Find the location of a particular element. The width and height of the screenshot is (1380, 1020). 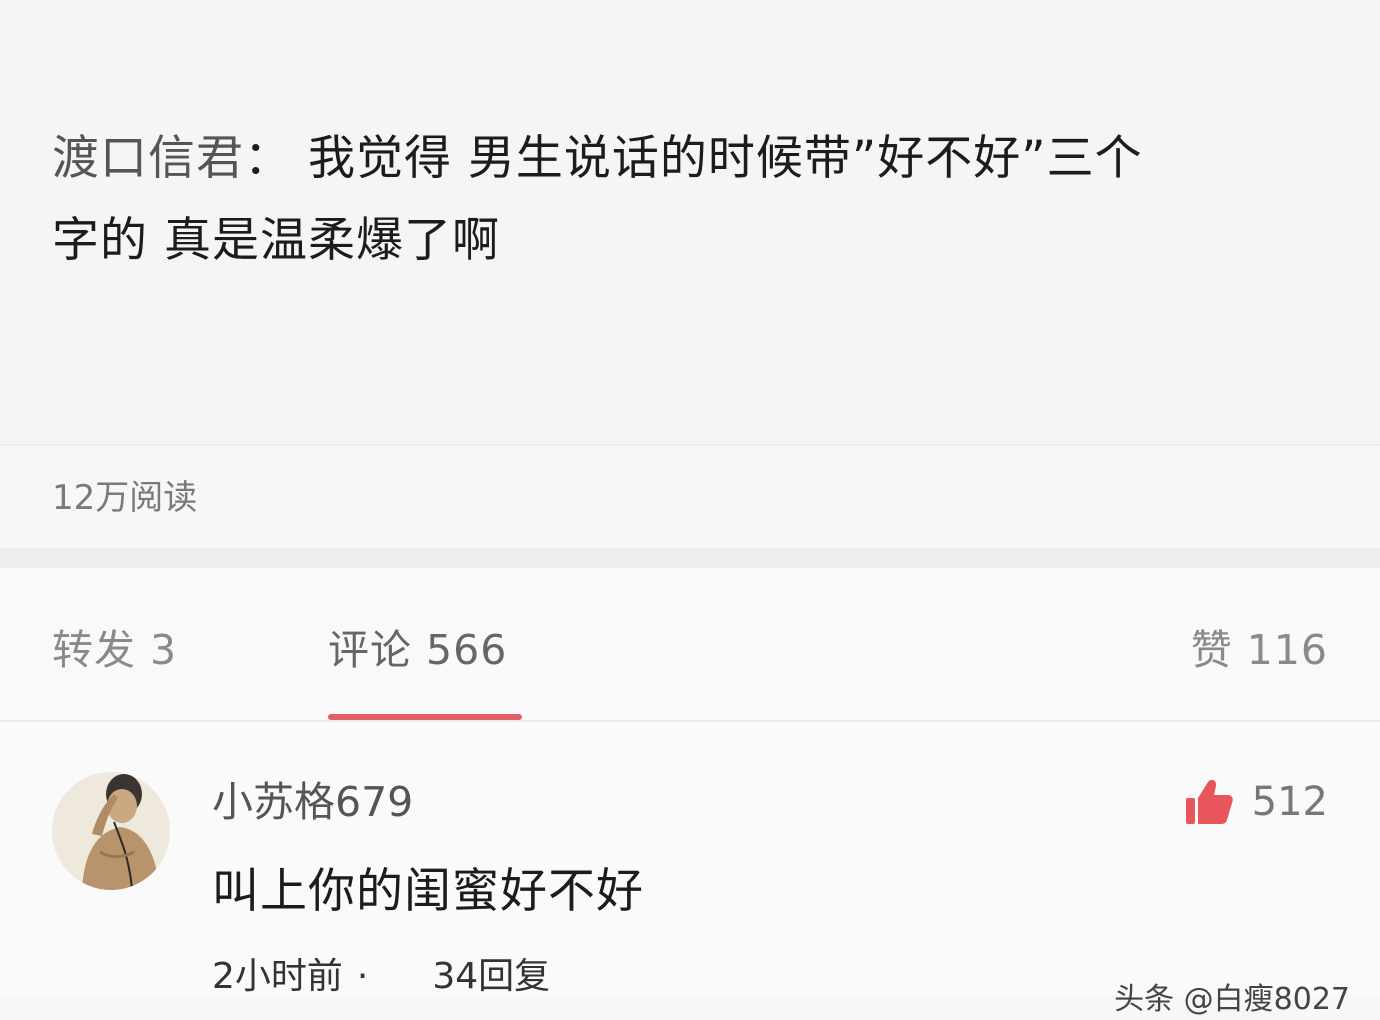

tab-forward: 转发 3 is located at coordinates (114, 650).